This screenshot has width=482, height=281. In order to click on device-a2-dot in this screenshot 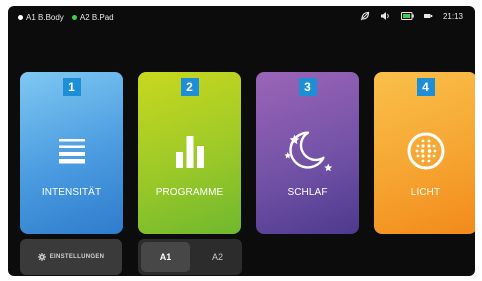, I will do `click(74, 17)`.